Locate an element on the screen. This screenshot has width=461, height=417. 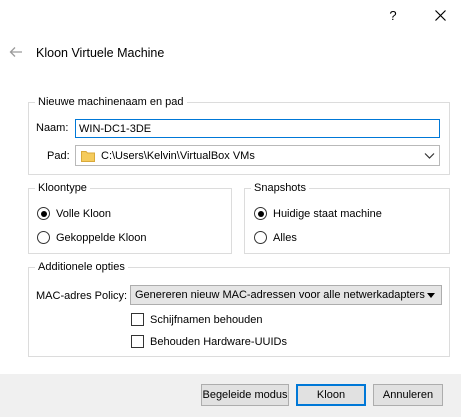
name-field is located at coordinates (257, 128).